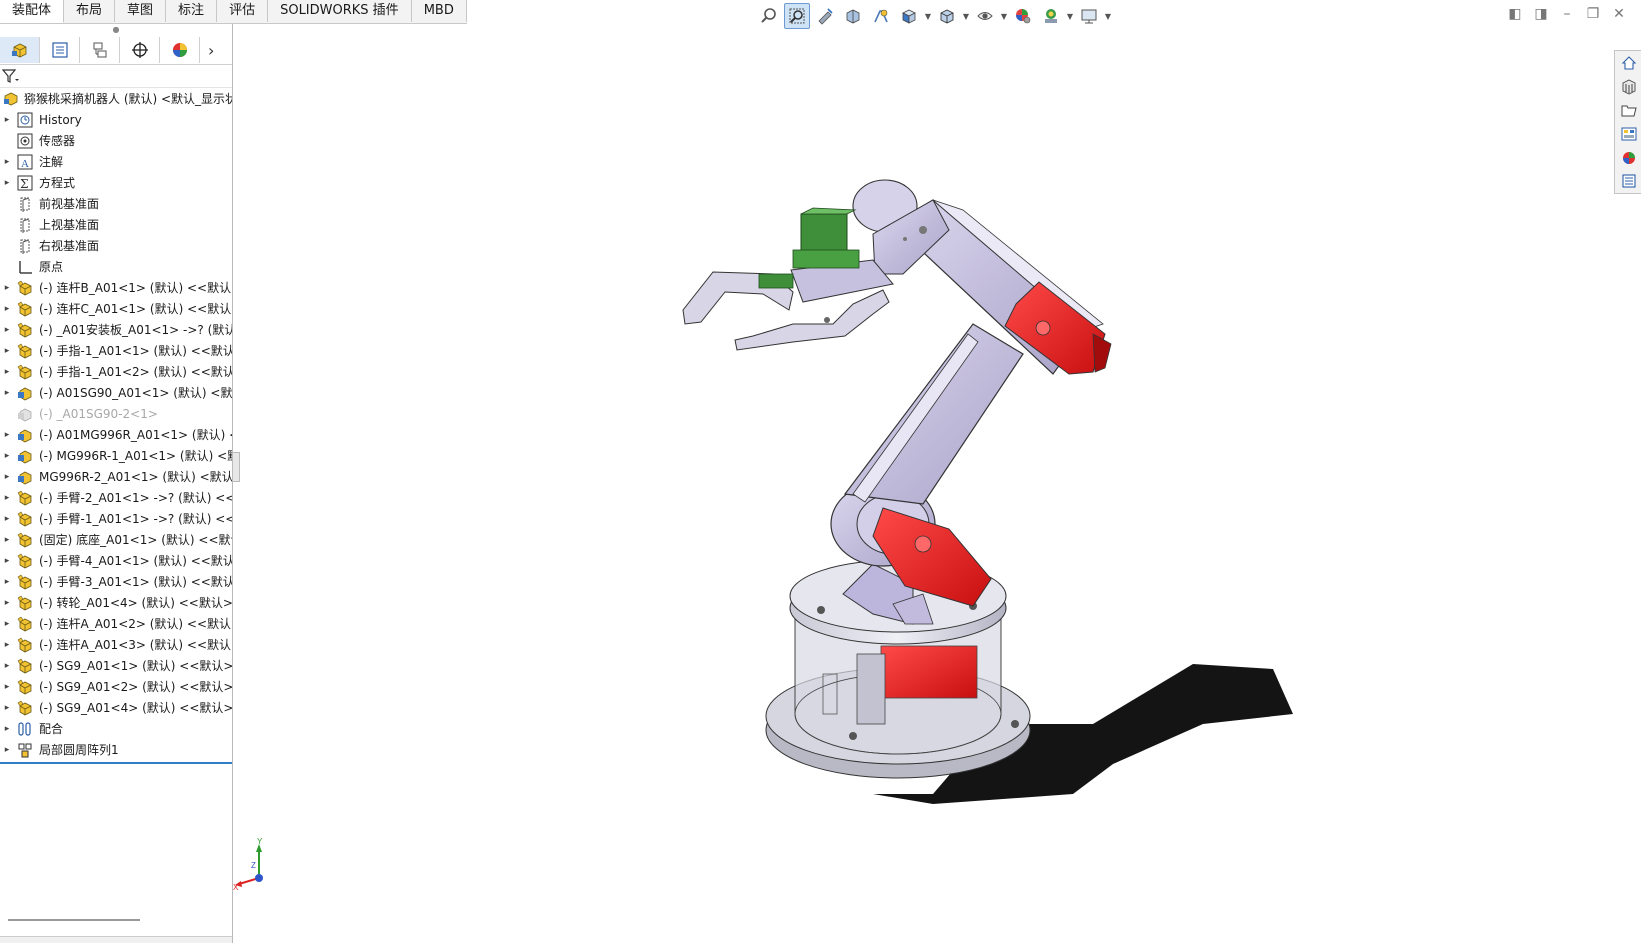 The width and height of the screenshot is (1641, 943). What do you see at coordinates (135, 372) in the screenshot?
I see `tree-item-label: (-) 手指-1_A01<2> (默认) <<默认>_显示状态 1>` at bounding box center [135, 372].